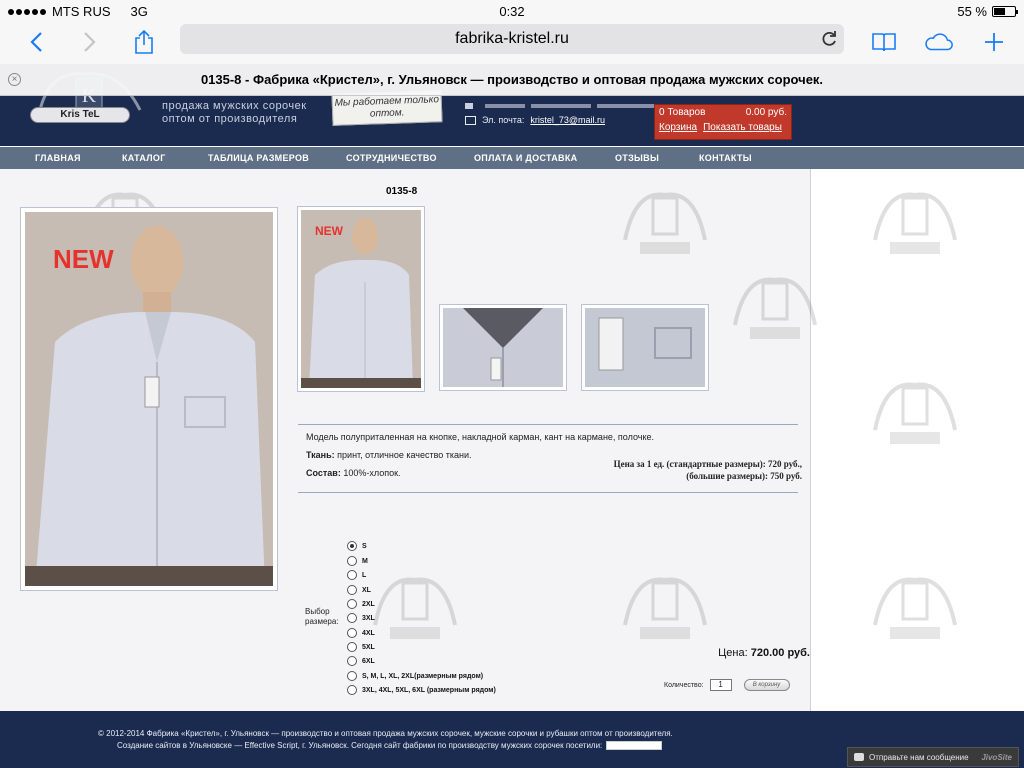  What do you see at coordinates (361, 618) in the screenshot?
I see `size-option-3xl: 3XL` at bounding box center [361, 618].